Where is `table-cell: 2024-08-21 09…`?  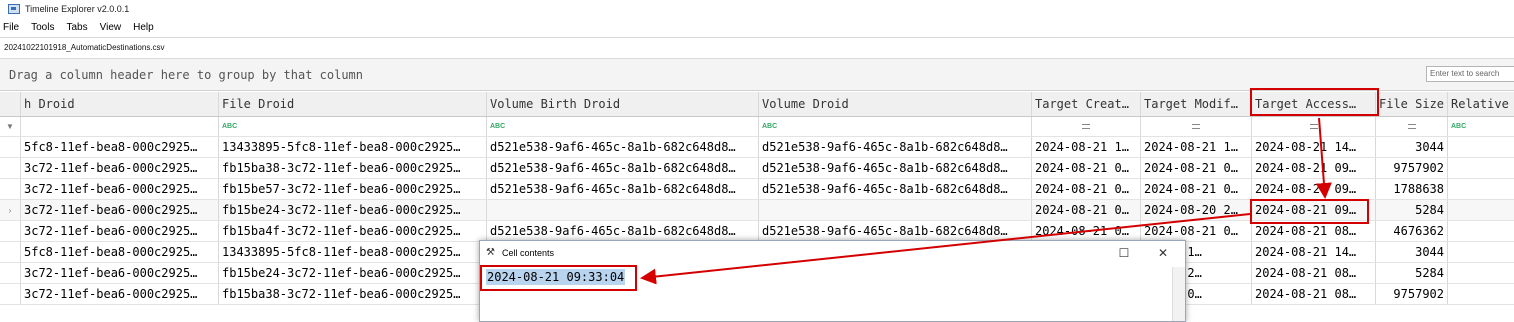
table-cell: 2024-08-21 09… is located at coordinates (1314, 189).